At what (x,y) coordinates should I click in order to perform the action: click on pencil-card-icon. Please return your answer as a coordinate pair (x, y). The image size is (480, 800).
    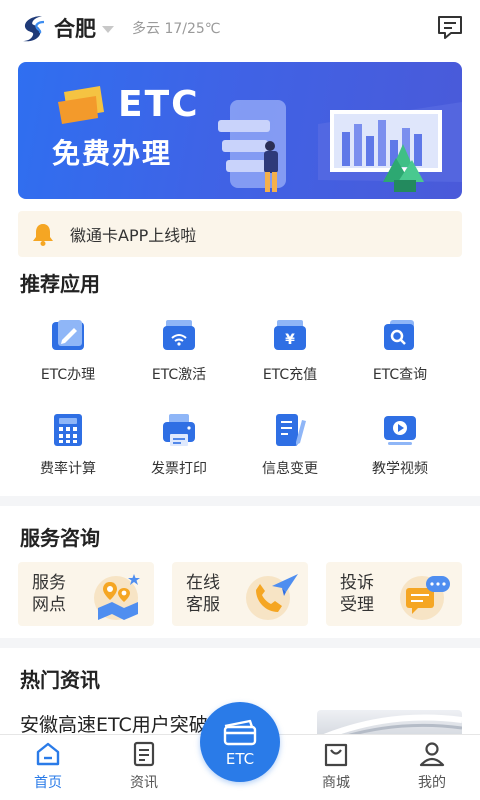
    Looking at the image, I should click on (68, 335).